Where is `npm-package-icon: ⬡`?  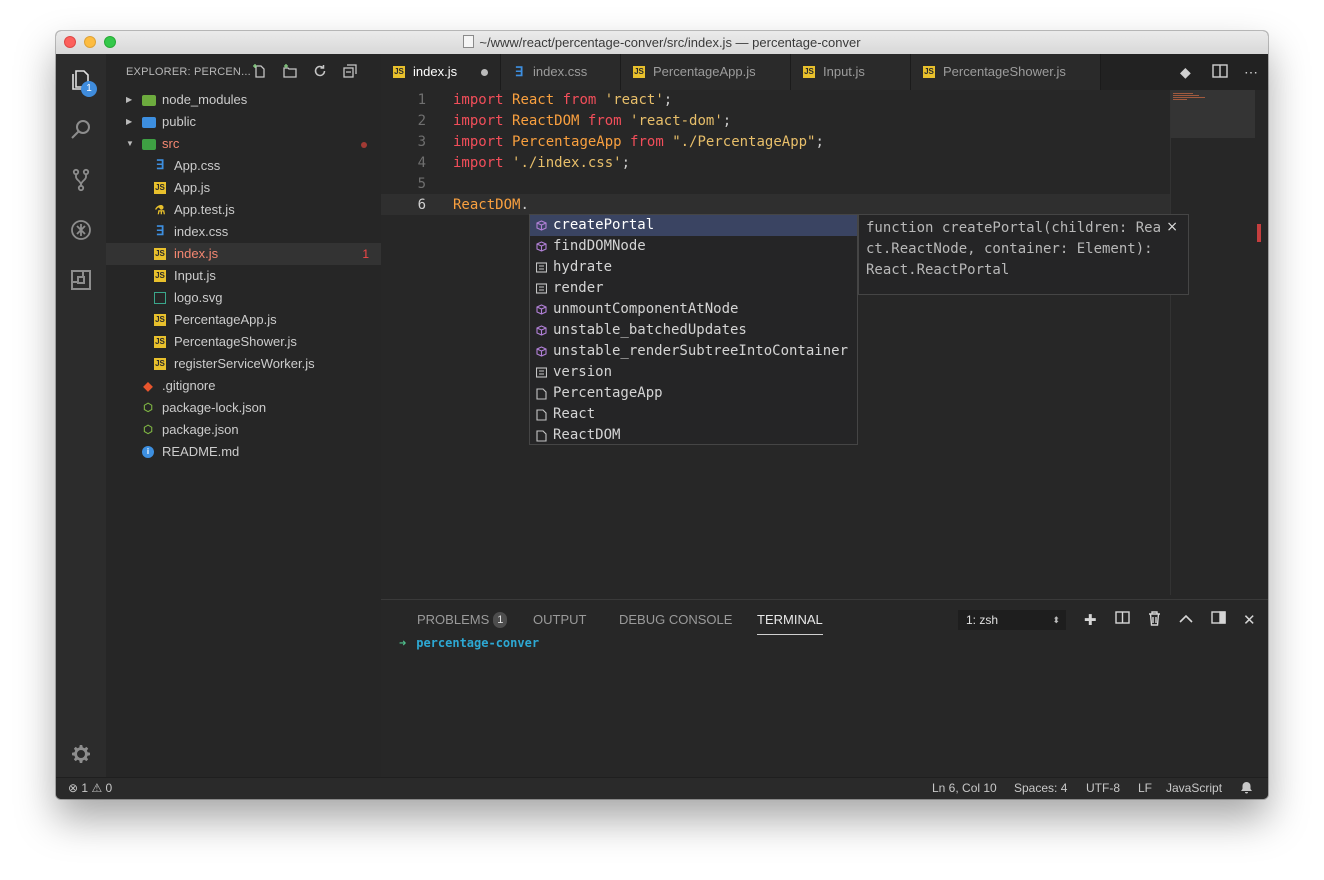
npm-package-icon: ⬡ is located at coordinates (148, 430).